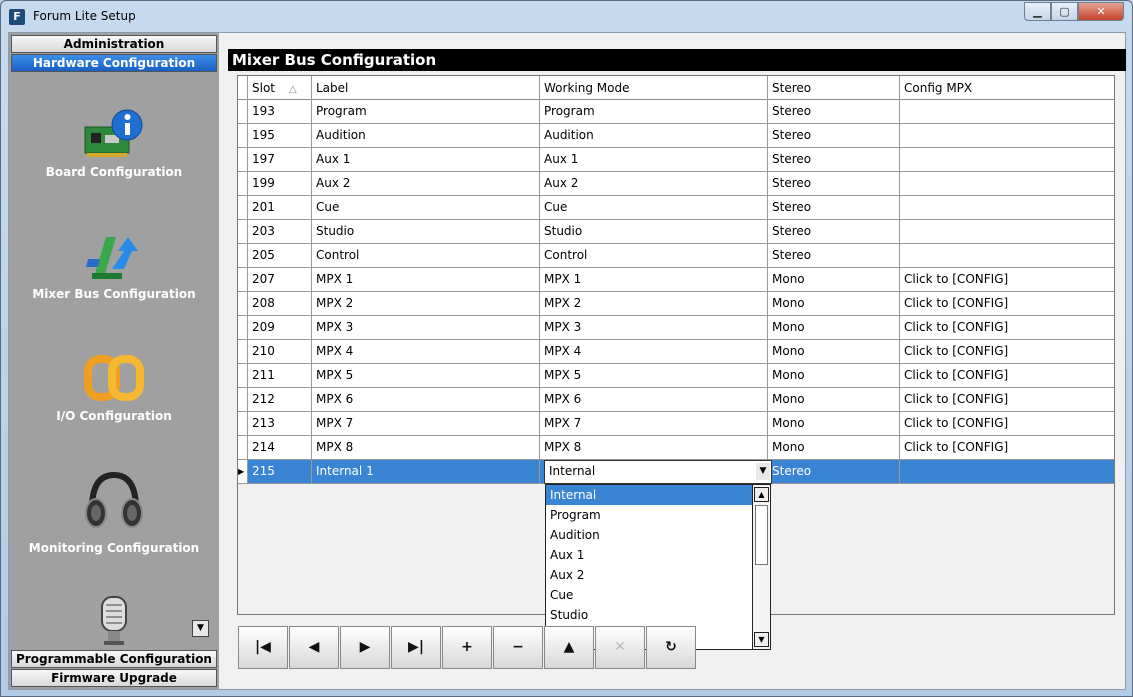 This screenshot has width=1133, height=697. Describe the element at coordinates (654, 184) in the screenshot. I see `cell-working-mode: Aux 2` at that location.